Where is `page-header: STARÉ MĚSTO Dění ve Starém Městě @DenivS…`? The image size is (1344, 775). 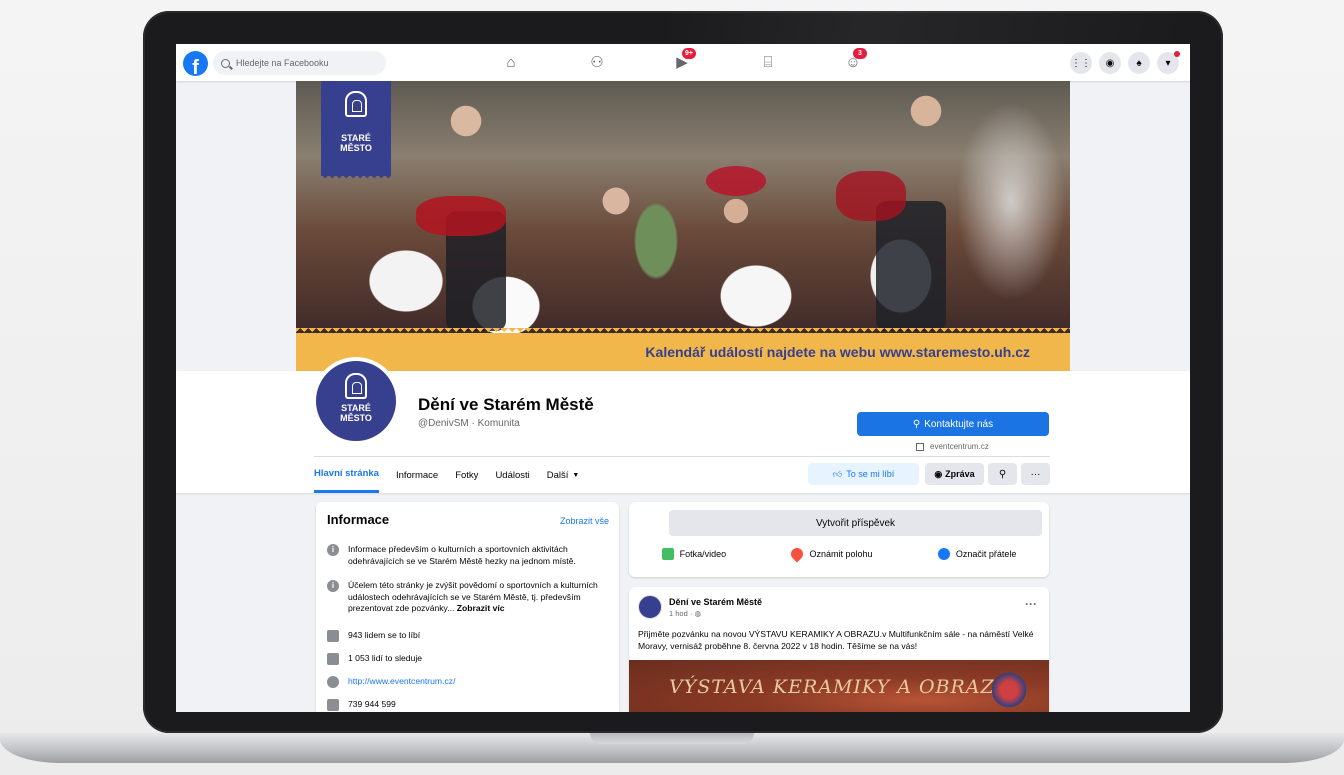 page-header: STARÉ MĚSTO Dění ve Starém Městě @DenivS… is located at coordinates (683, 425).